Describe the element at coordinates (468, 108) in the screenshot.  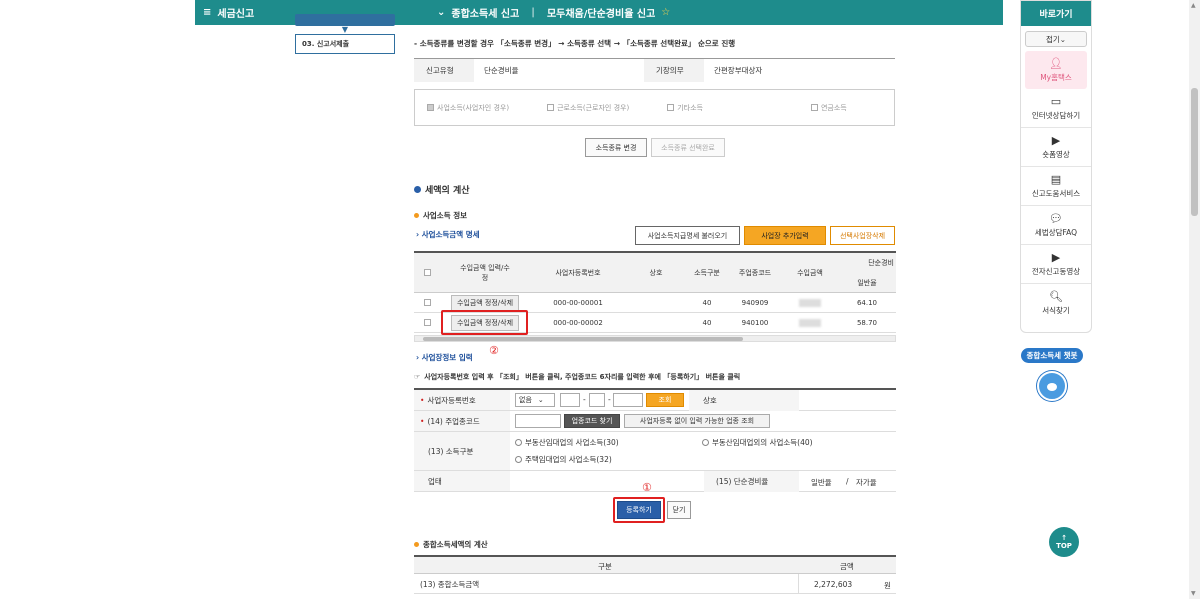
I see `income-type-business: 사업소득(사업자인 경우)` at that location.